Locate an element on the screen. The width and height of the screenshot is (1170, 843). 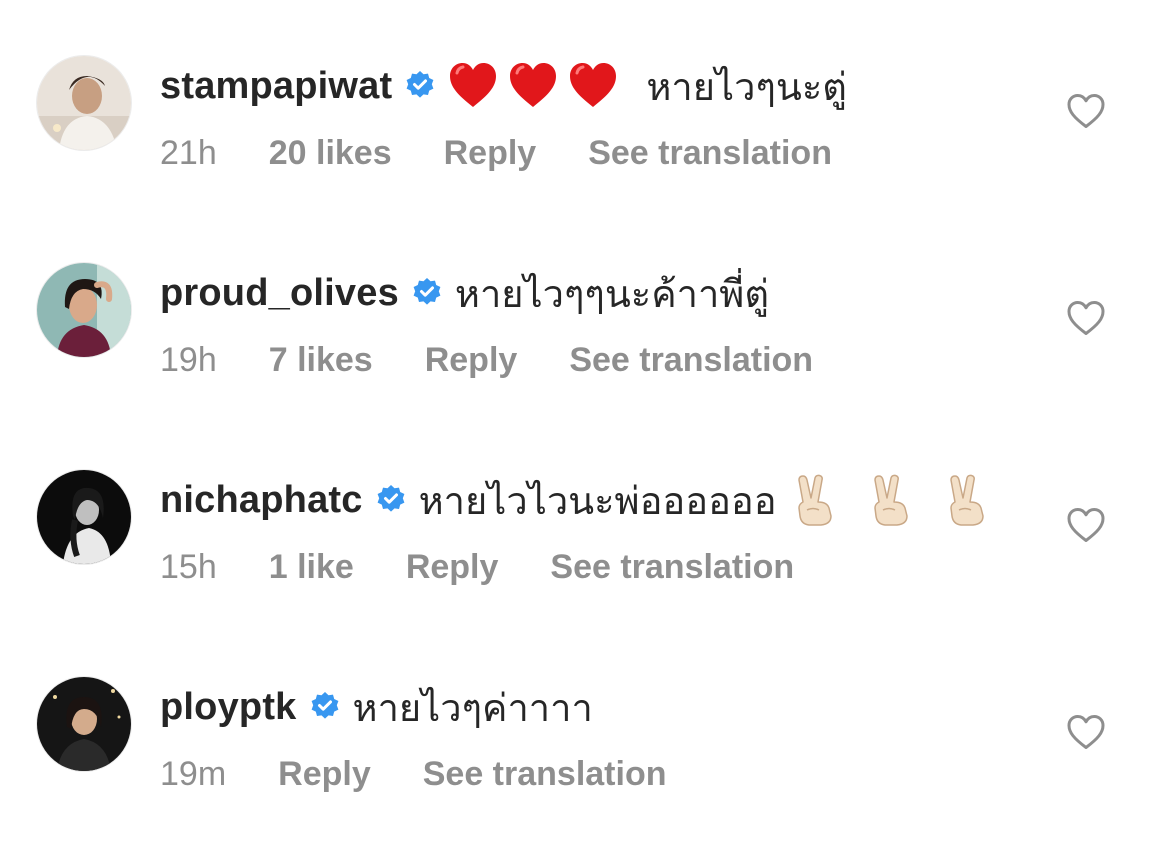
comment-text: หายไวๆนะตู่ is located at coordinates (746, 87).